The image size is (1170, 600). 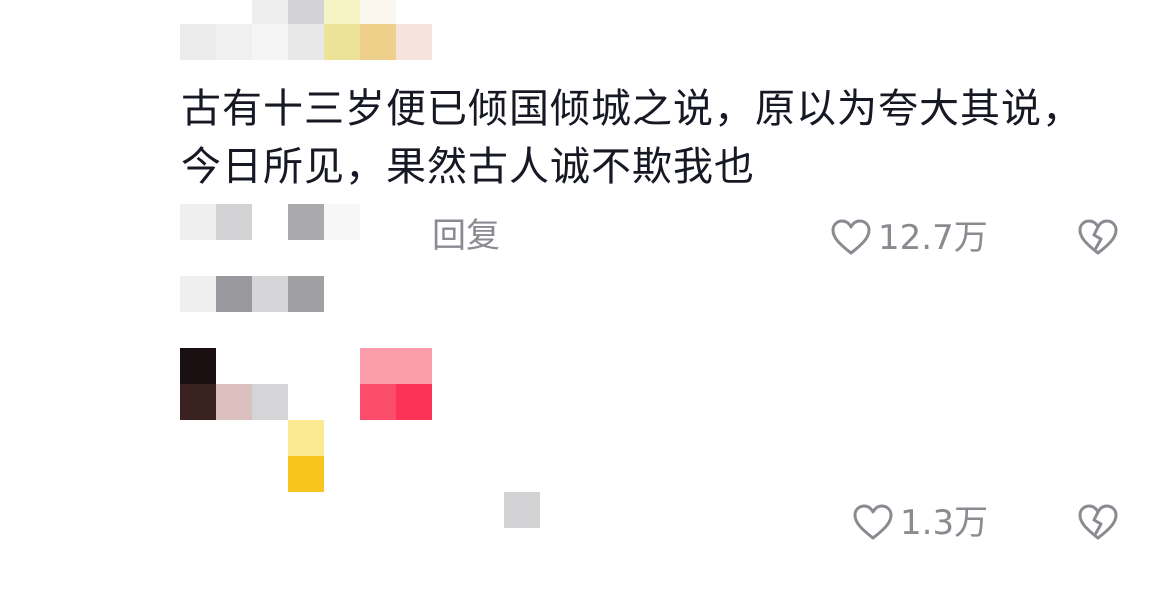 I want to click on comment-text: 古有十三岁便已倾国倾城之说，原以为夸大其说，今日所见，果然古人诚不欺我也, so click(x=632, y=138).